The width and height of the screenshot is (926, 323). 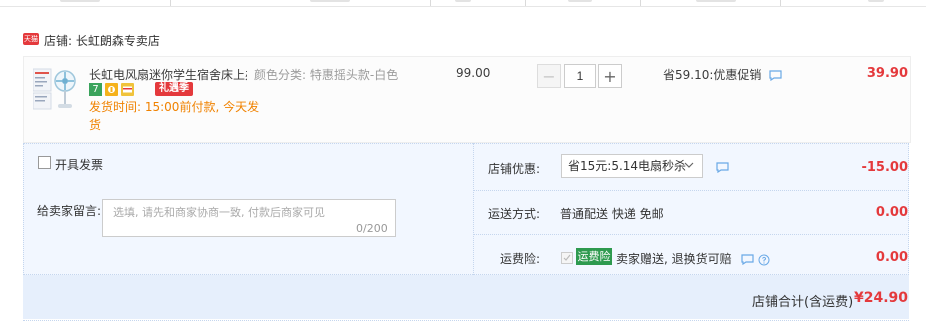 What do you see at coordinates (519, 259) in the screenshot?
I see `insurance-label: 运费险:` at bounding box center [519, 259].